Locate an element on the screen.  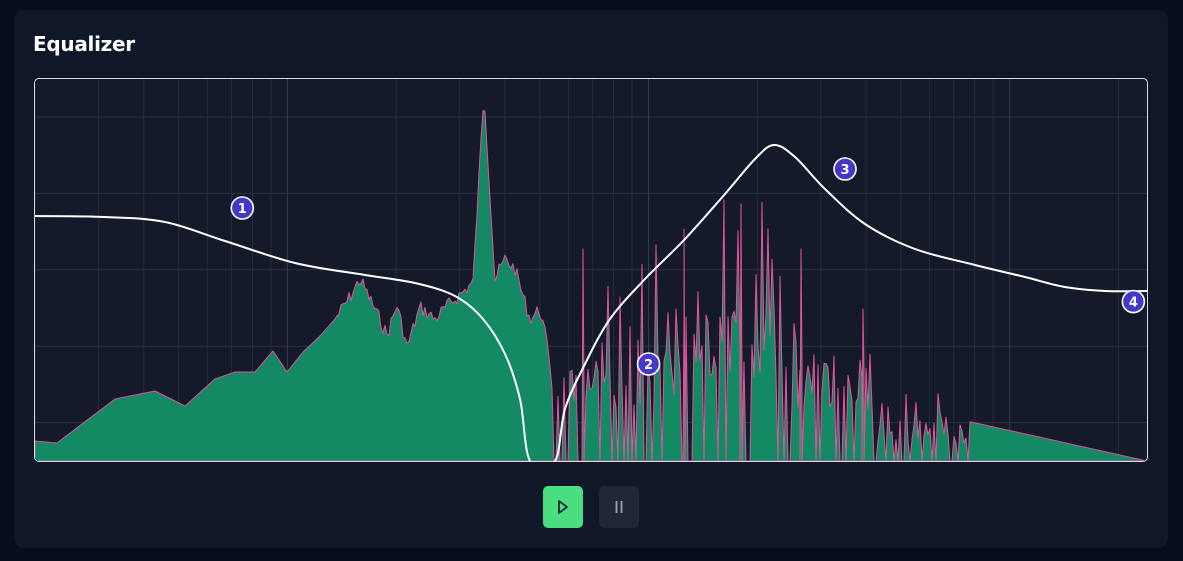
playback-controls is located at coordinates (591, 507).